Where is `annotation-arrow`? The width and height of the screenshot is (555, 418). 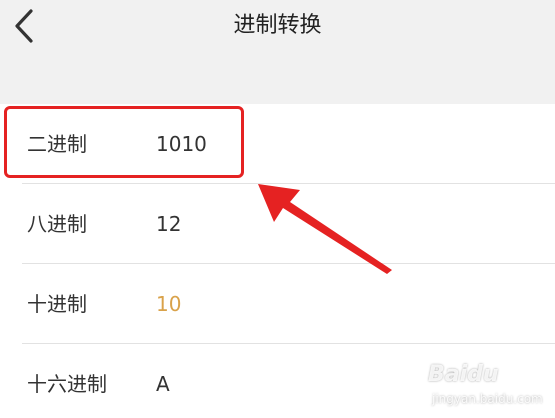 annotation-arrow is located at coordinates (325, 229).